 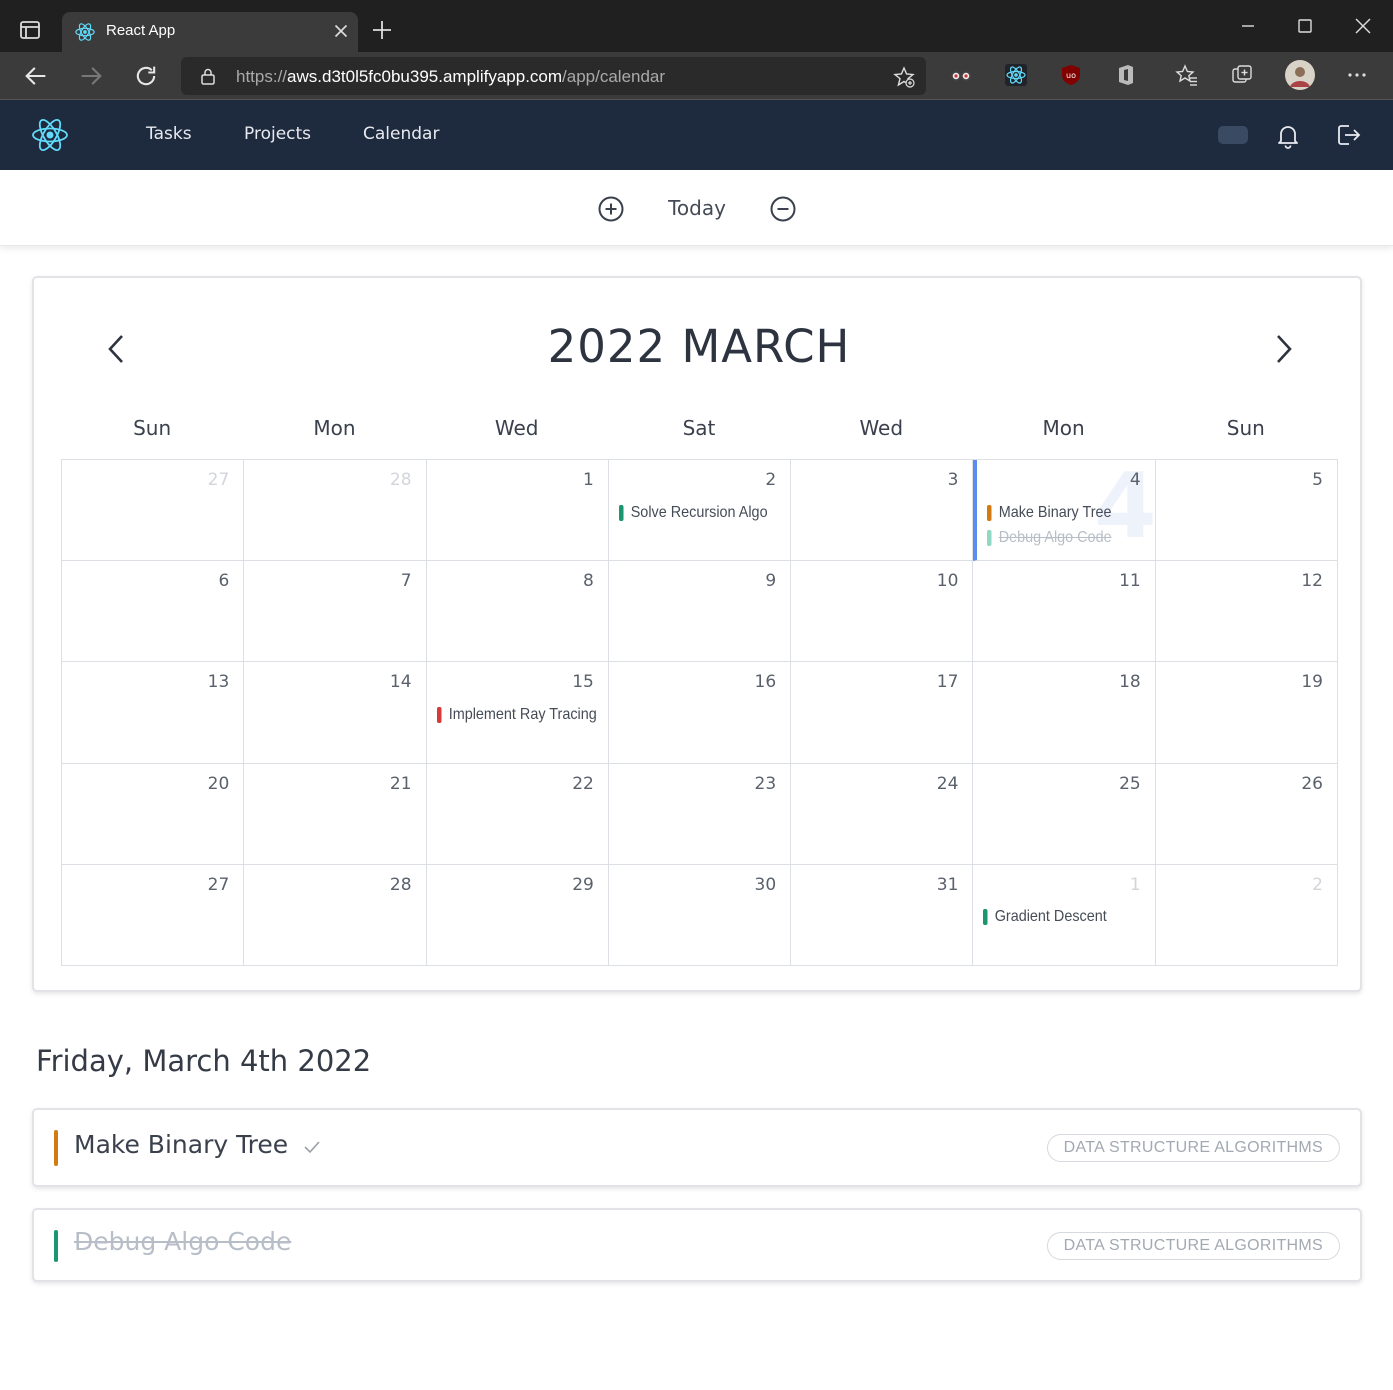 I want to click on nav-calendar: Calendar, so click(x=401, y=134).